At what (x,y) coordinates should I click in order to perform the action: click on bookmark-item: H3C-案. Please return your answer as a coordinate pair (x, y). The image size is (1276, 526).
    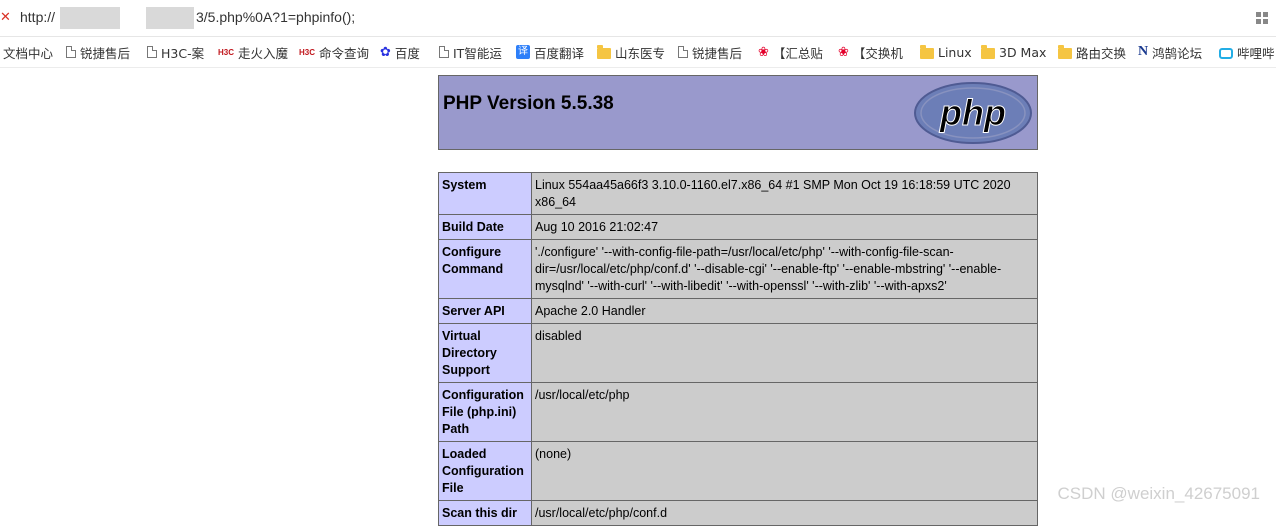
    Looking at the image, I should click on (175, 52).